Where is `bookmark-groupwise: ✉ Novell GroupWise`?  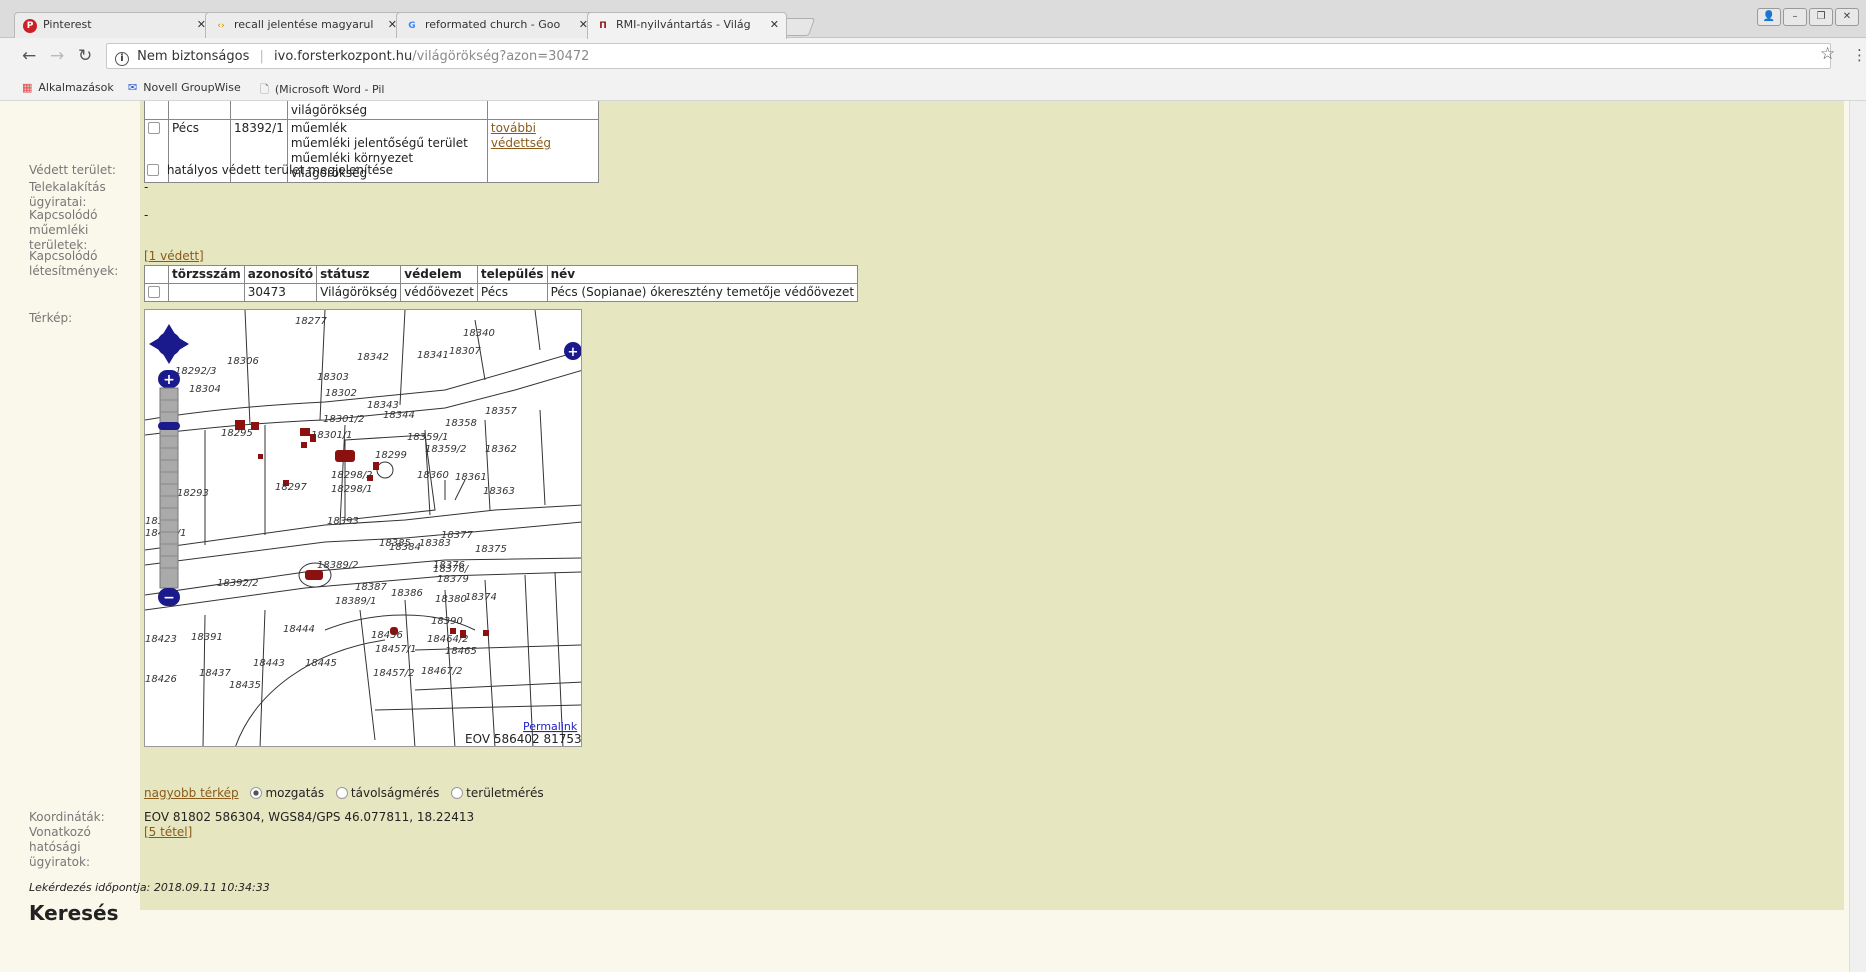 bookmark-groupwise: ✉ Novell GroupWise is located at coordinates (184, 87).